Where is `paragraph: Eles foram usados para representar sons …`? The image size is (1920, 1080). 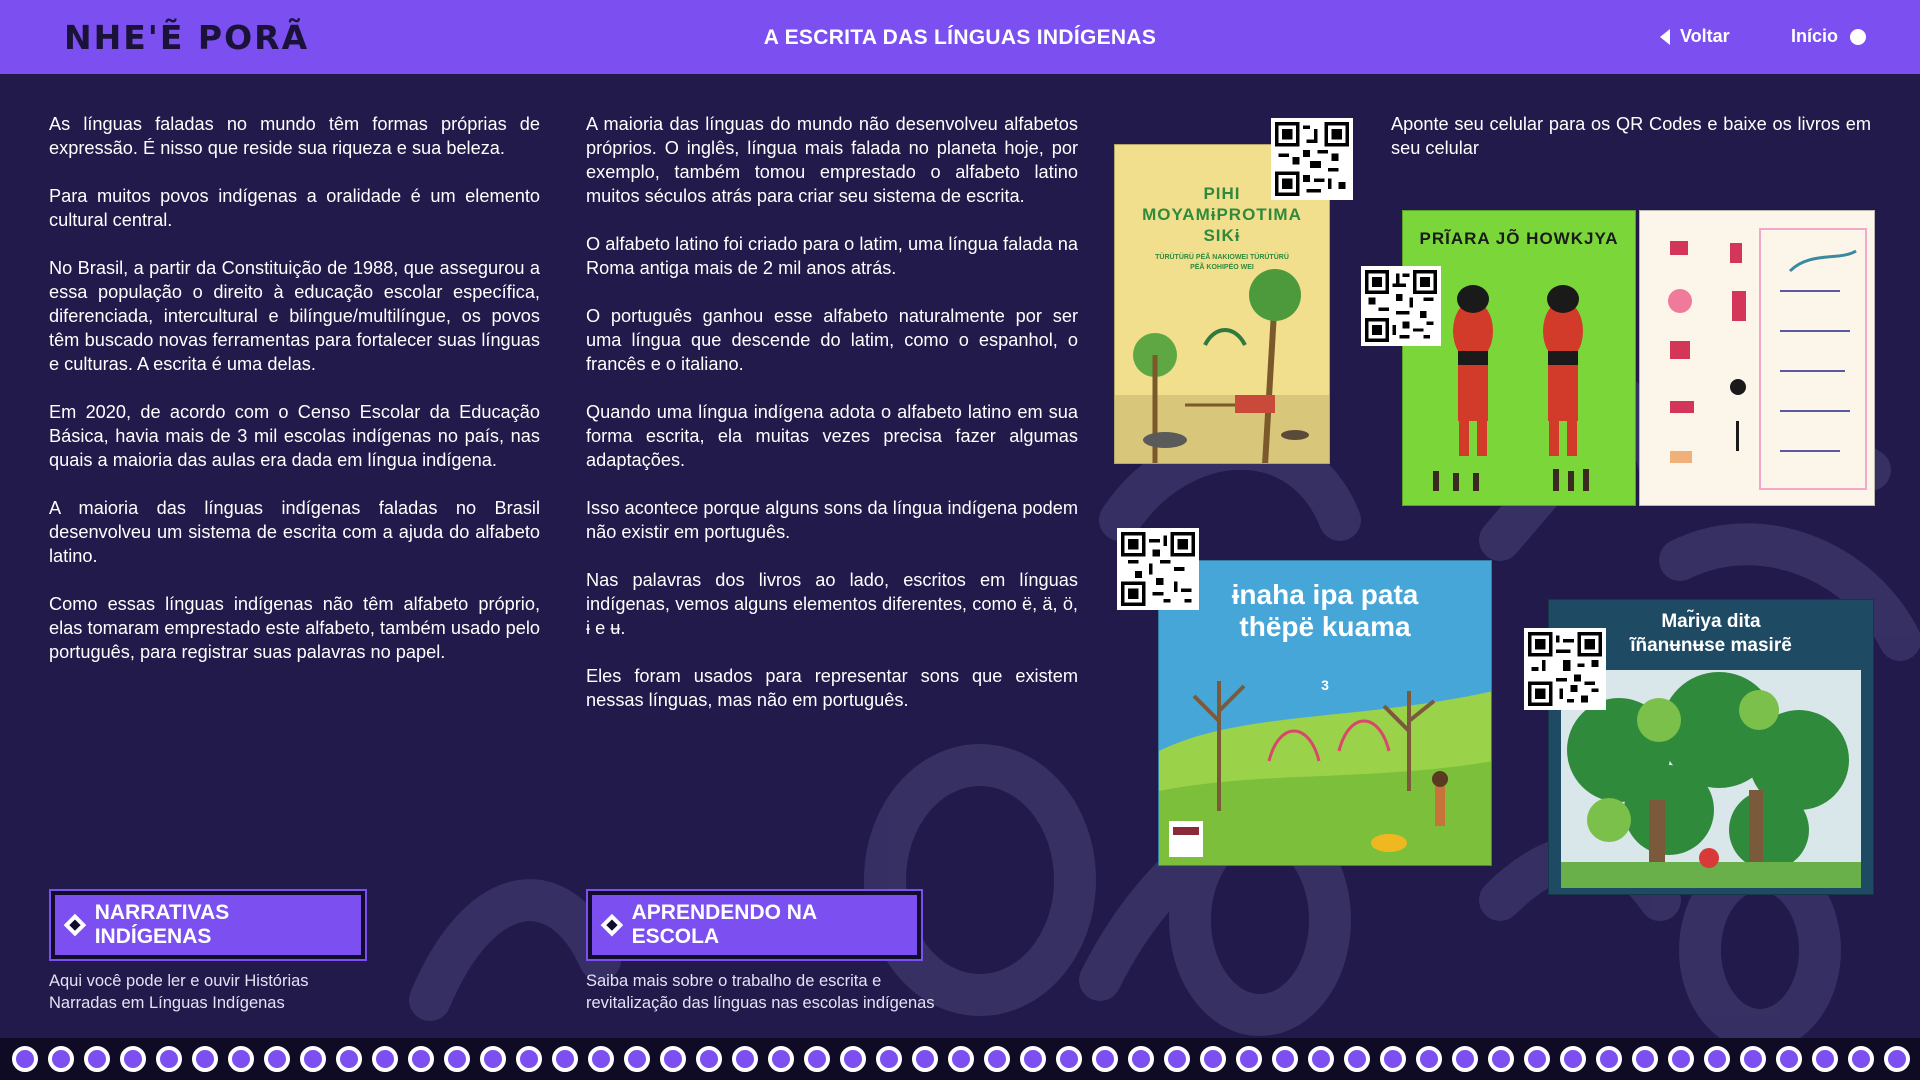 paragraph: Eles foram usados para representar sons … is located at coordinates (832, 688).